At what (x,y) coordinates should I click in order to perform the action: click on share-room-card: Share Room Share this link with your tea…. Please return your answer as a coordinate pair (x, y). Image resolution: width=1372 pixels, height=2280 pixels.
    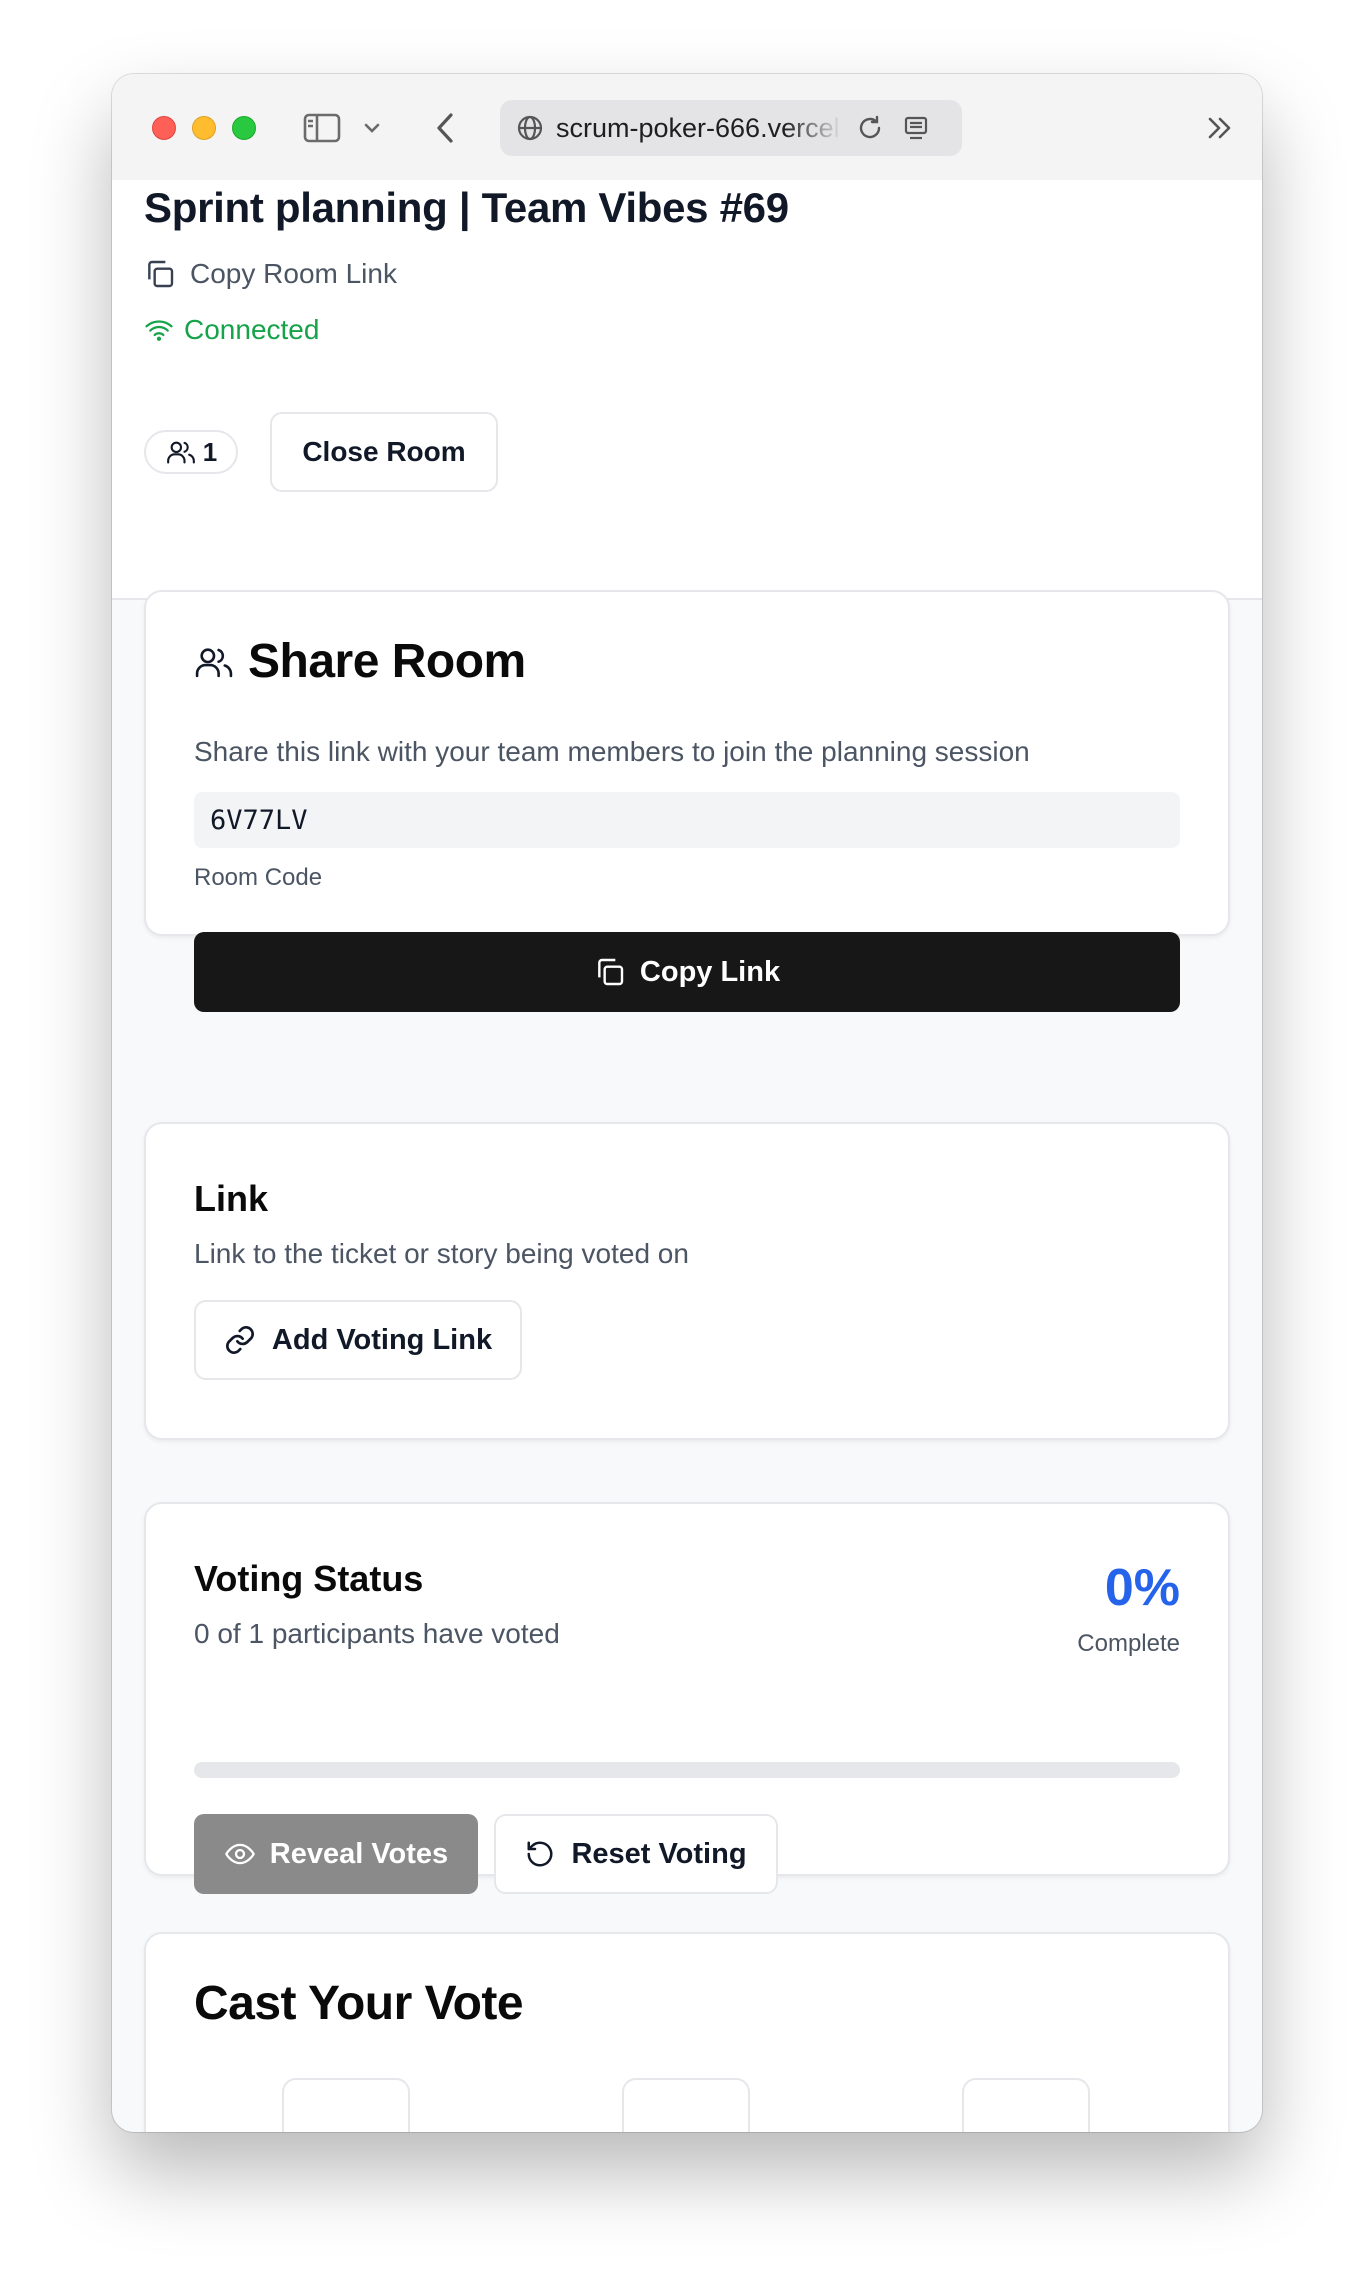
    Looking at the image, I should click on (687, 801).